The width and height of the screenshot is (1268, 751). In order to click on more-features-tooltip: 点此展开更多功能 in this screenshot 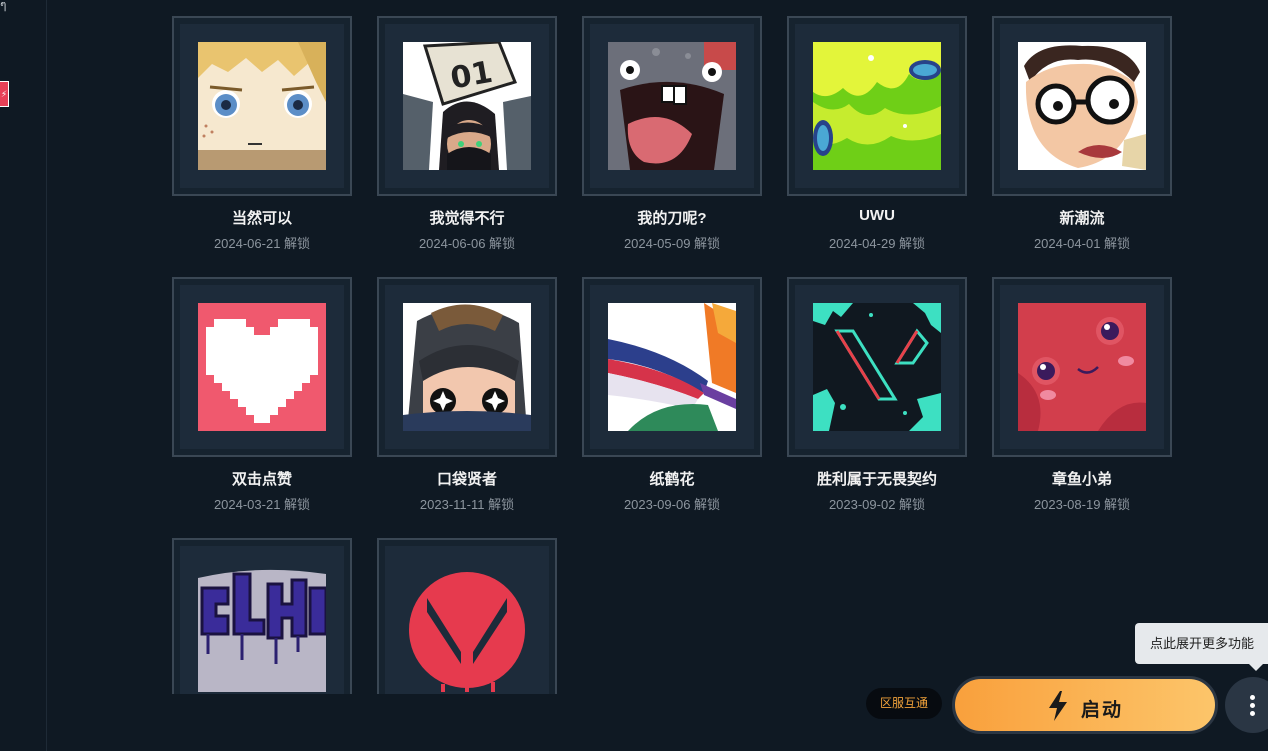, I will do `click(1201, 647)`.